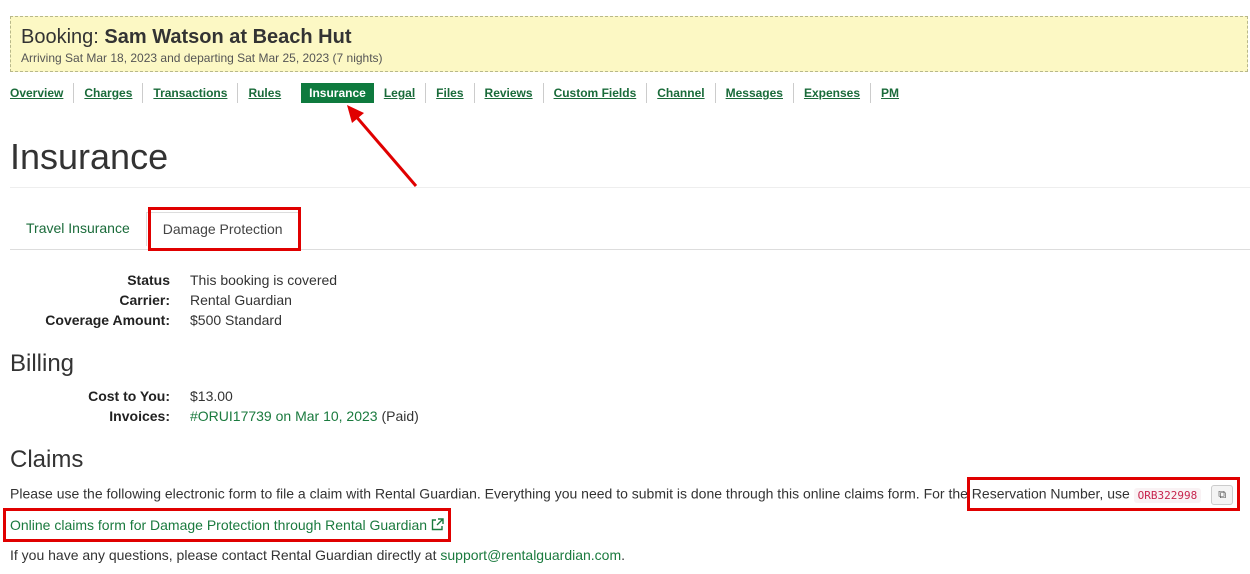  I want to click on copy-button: ⧉, so click(1222, 495).